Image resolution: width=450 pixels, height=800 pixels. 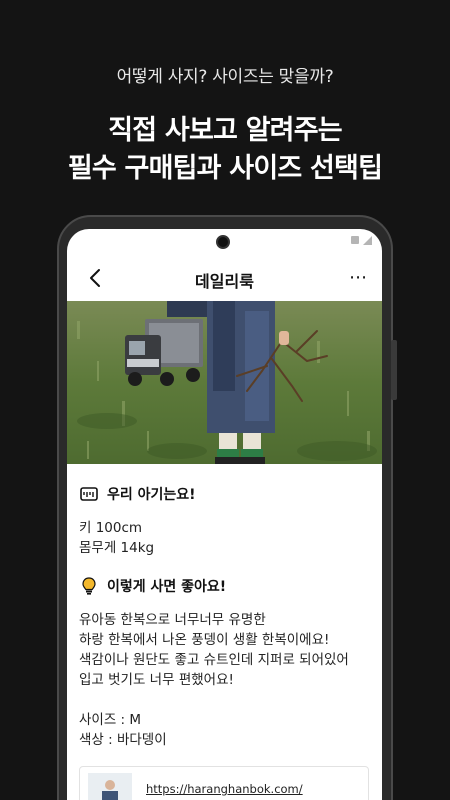 I want to click on network-icon, so click(x=367, y=240).